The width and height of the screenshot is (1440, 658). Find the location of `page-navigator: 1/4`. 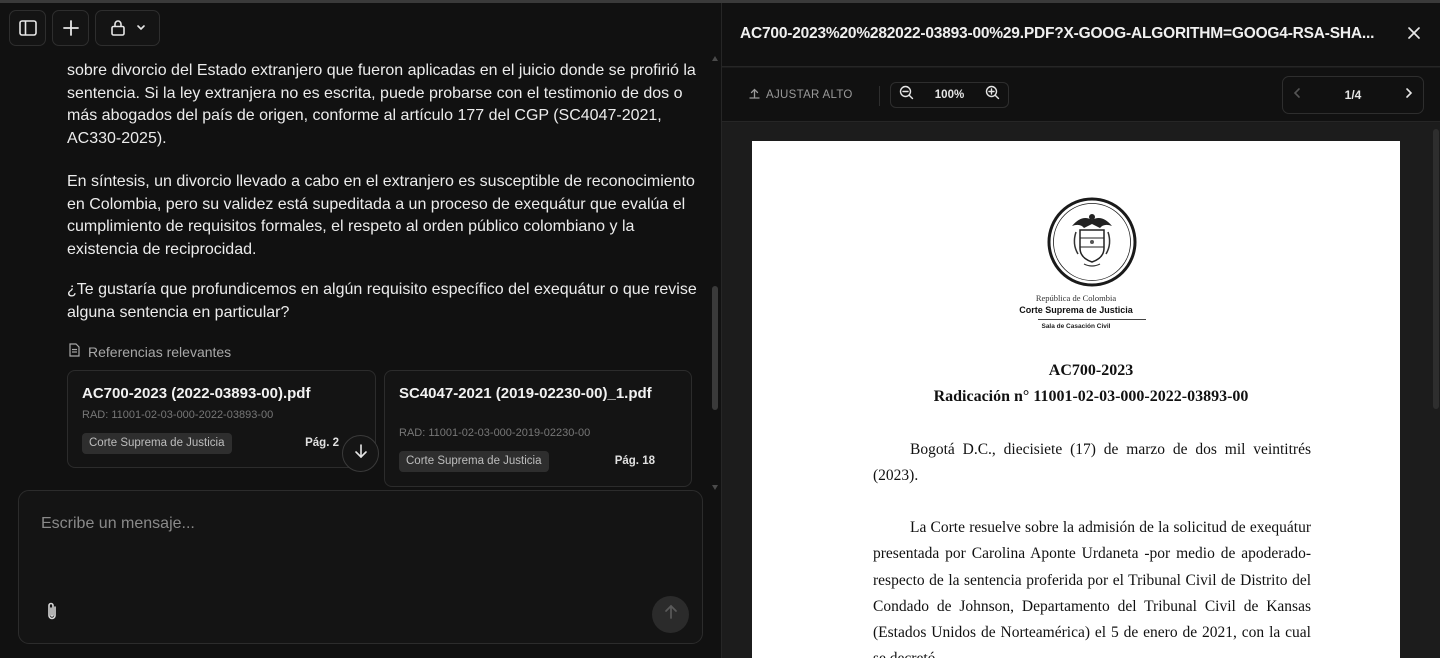

page-navigator: 1/4 is located at coordinates (1353, 95).